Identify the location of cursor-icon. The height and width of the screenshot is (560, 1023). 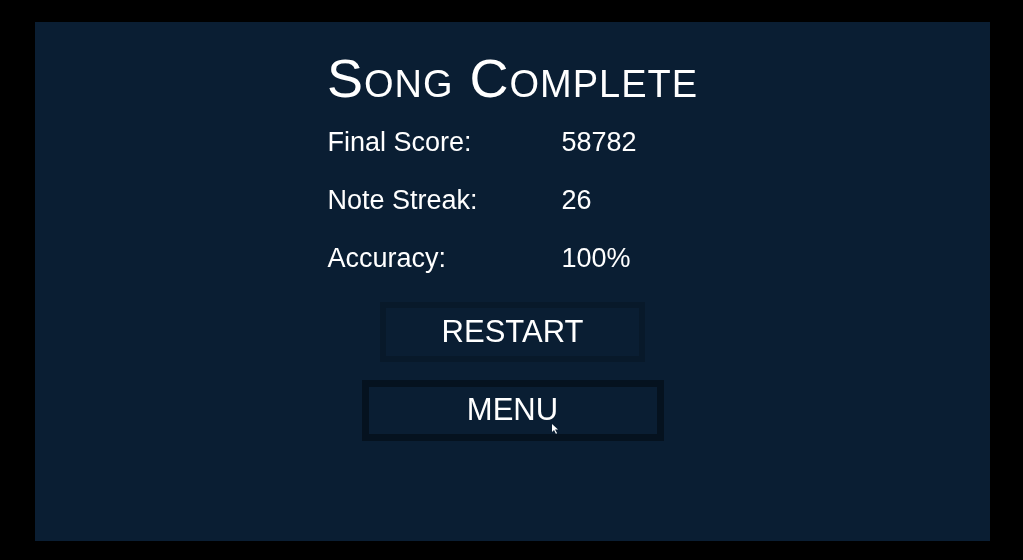
(555, 429).